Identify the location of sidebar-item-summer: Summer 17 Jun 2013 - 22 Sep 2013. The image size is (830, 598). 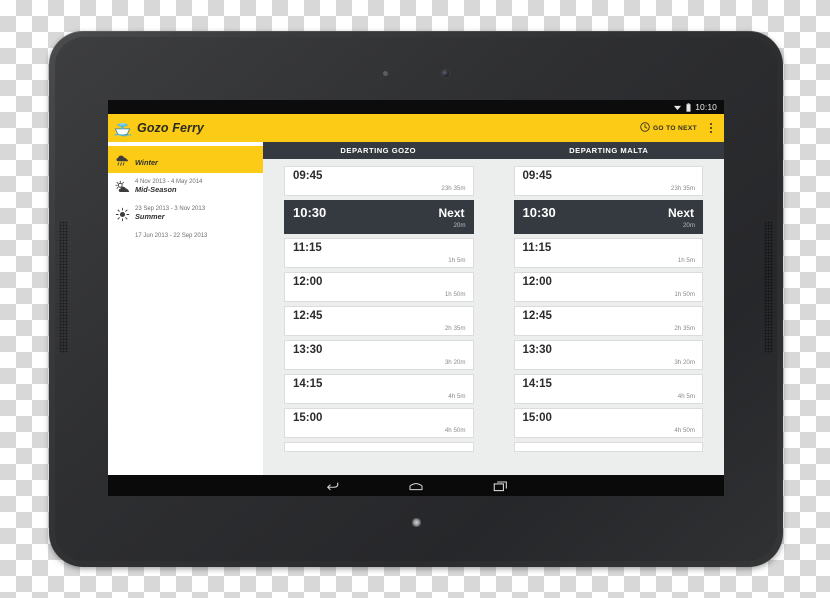
(185, 219).